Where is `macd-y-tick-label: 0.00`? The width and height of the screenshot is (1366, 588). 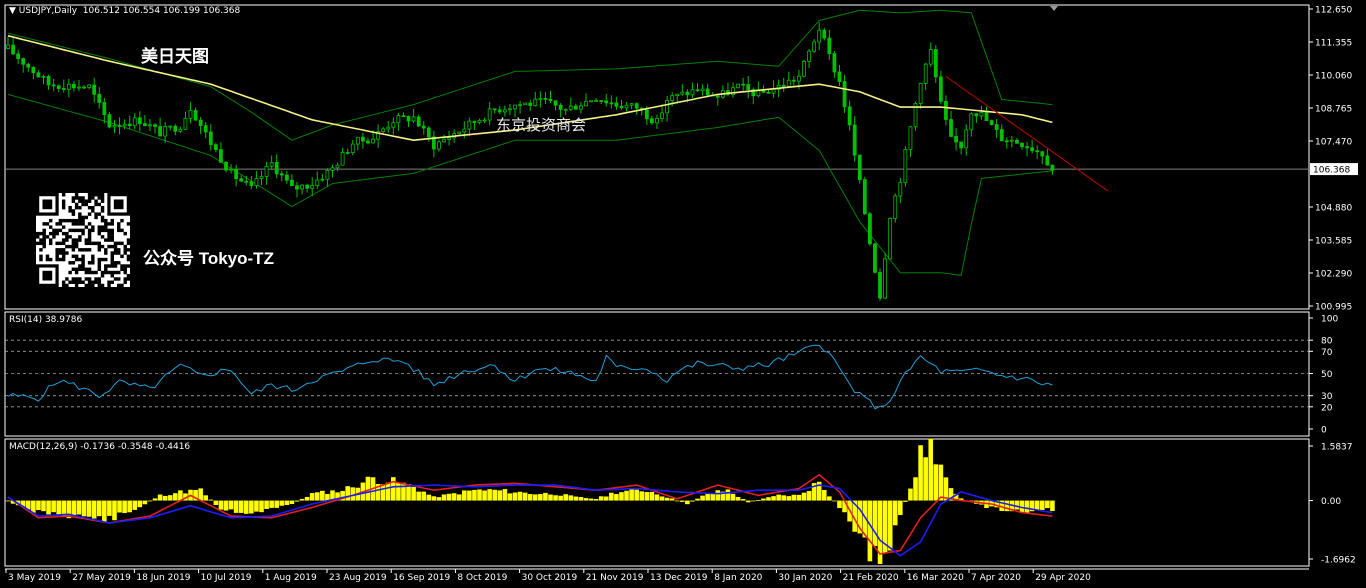
macd-y-tick-label: 0.00 is located at coordinates (1331, 502).